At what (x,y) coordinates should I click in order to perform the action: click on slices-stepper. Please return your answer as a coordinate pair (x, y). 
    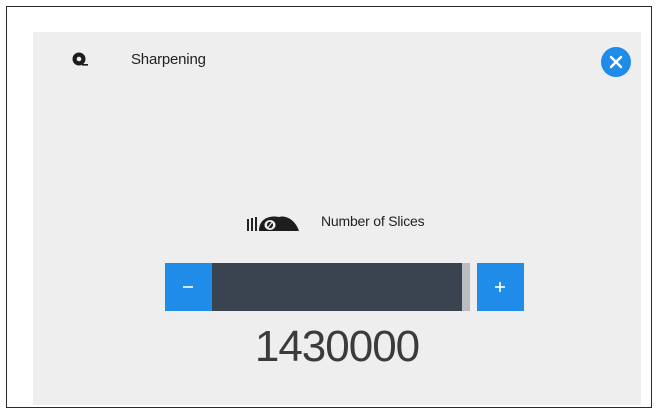
    Looking at the image, I should click on (344, 287).